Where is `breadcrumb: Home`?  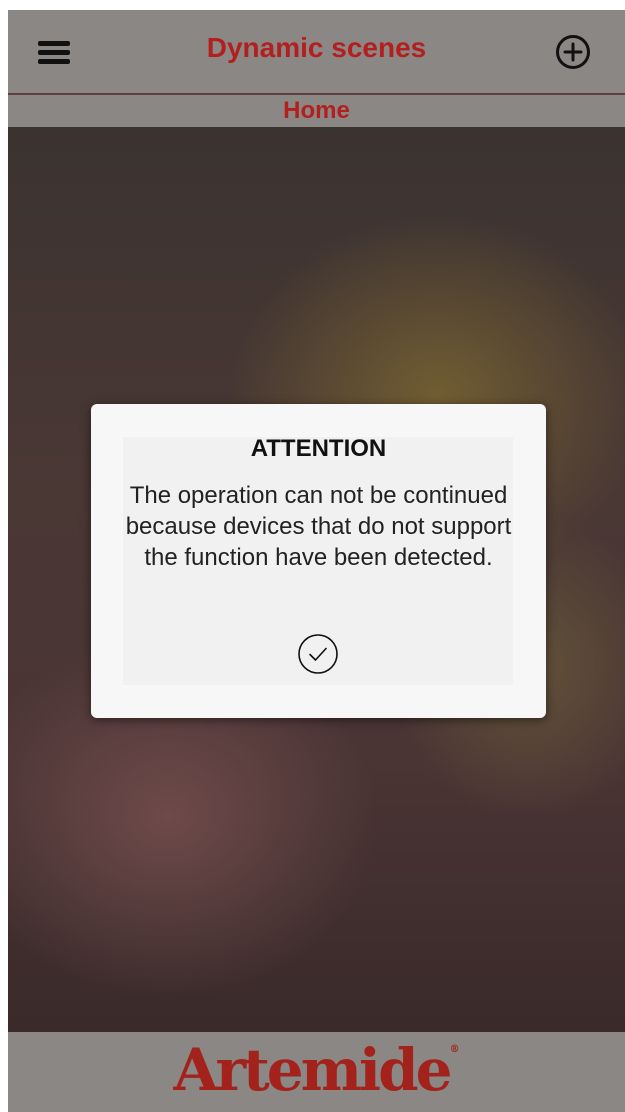
breadcrumb: Home is located at coordinates (316, 110).